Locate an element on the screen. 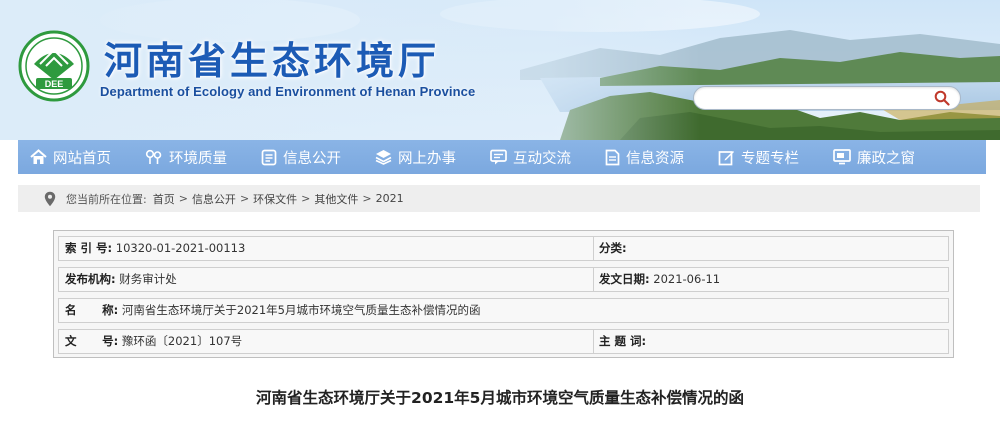  info-row-docno: 文 号: 豫环函〔2021〕107号 主 题 词: is located at coordinates (503, 341).